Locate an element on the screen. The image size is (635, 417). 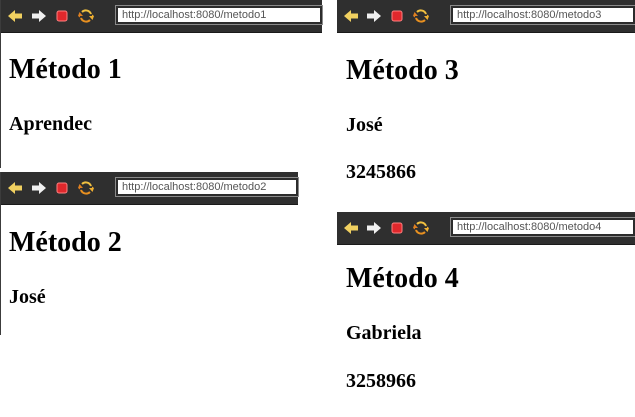
url-bar: http://localhost:8080/metodo4 is located at coordinates (542, 227).